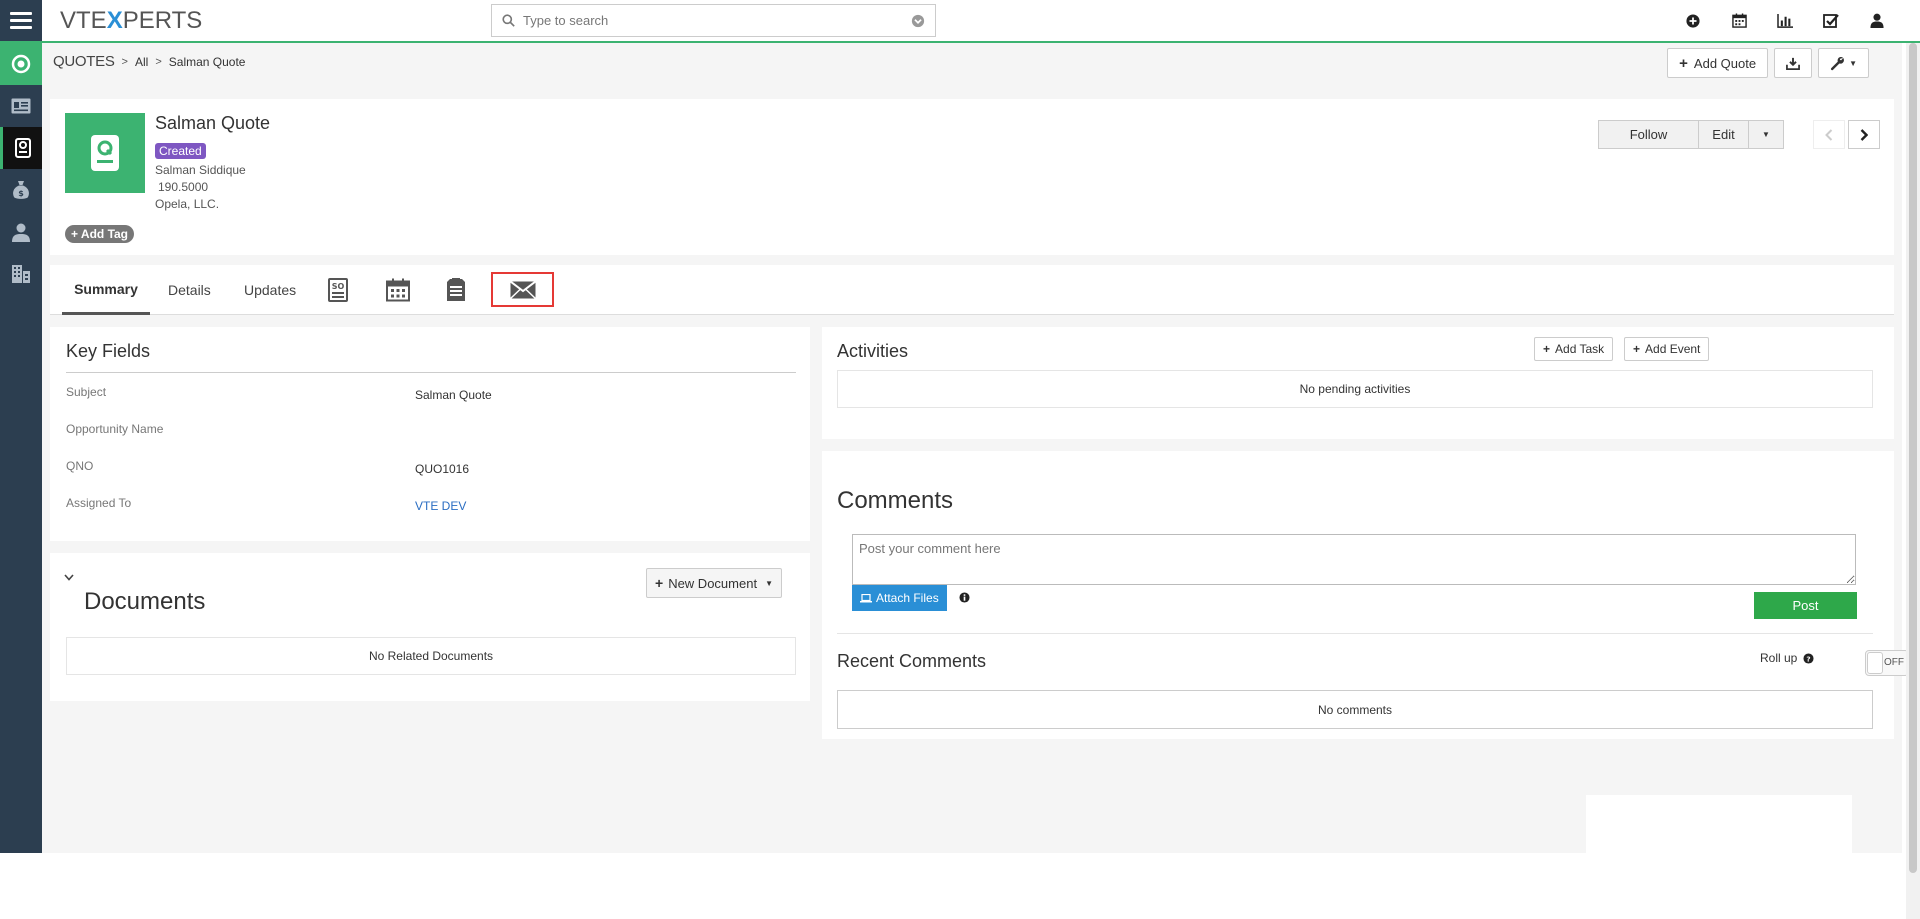  I want to click on svg-text: SO, so click(338, 286).